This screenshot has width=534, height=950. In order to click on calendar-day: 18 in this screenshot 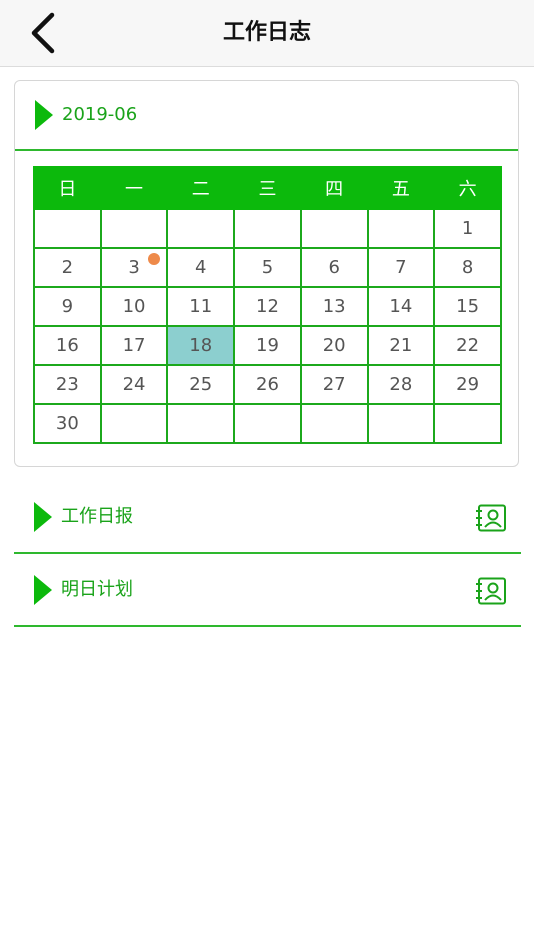, I will do `click(201, 345)`.